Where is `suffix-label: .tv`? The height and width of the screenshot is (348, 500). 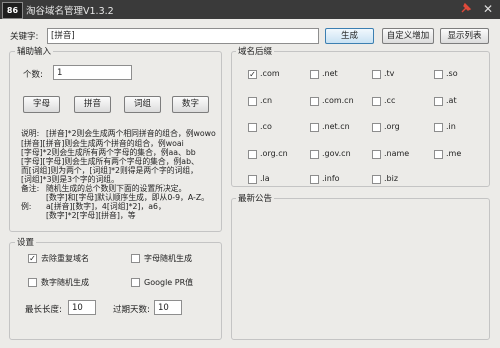
suffix-label: .tv is located at coordinates (389, 73).